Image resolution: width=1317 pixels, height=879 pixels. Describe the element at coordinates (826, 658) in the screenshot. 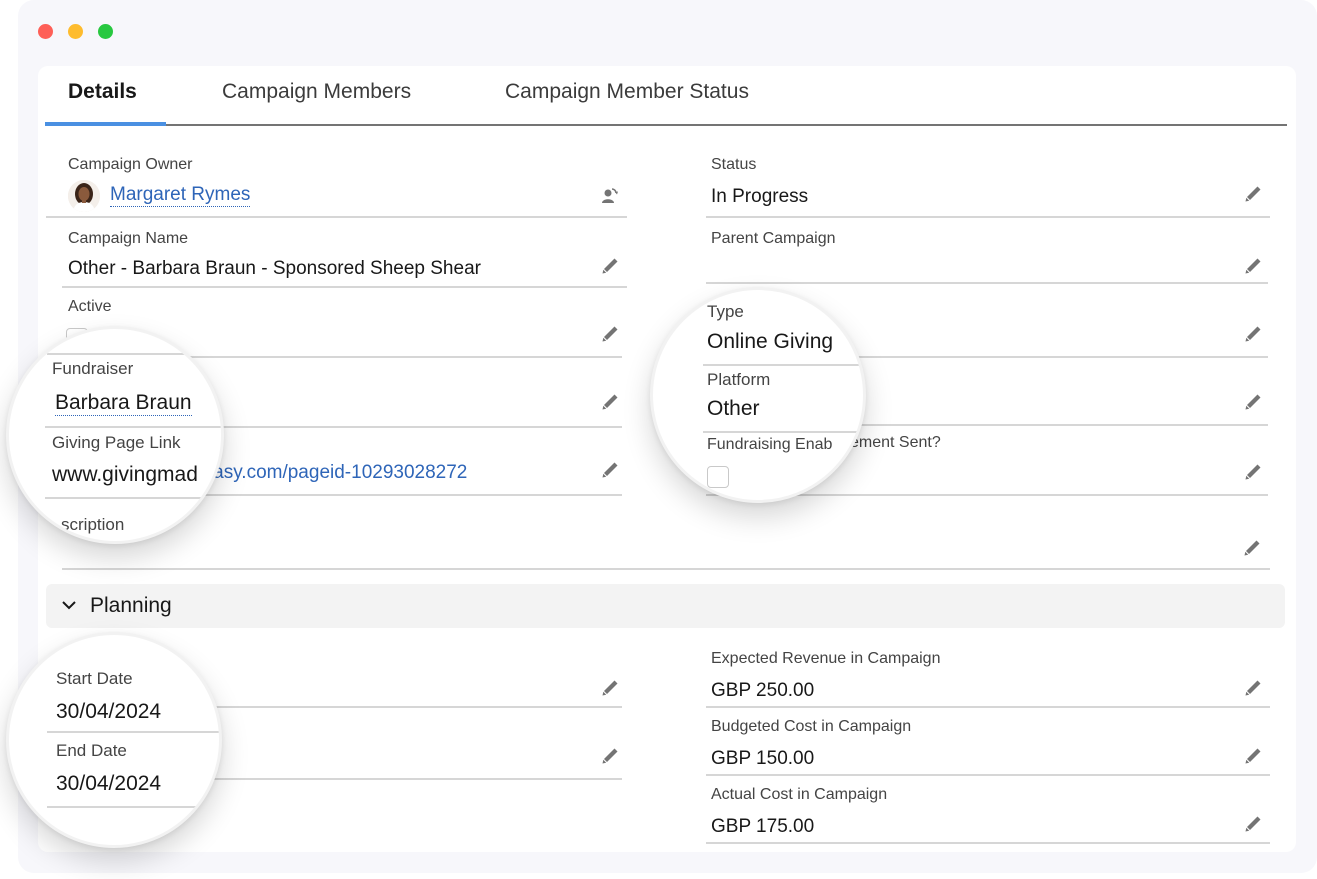

I see `field-label: Expected Revenue in Campaign` at that location.